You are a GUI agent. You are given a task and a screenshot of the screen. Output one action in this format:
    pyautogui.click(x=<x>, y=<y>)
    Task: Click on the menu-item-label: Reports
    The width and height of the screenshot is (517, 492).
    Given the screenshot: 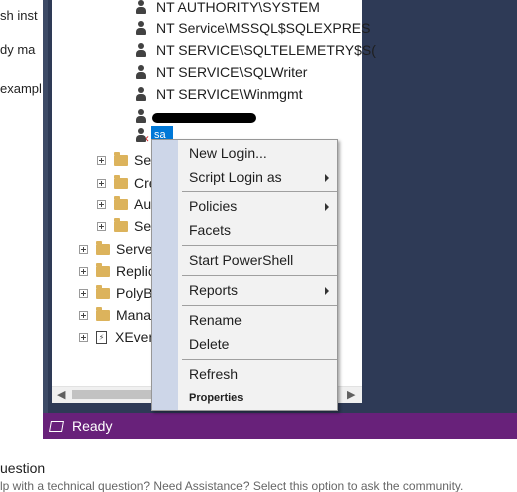 What is the action you would take?
    pyautogui.click(x=214, y=290)
    